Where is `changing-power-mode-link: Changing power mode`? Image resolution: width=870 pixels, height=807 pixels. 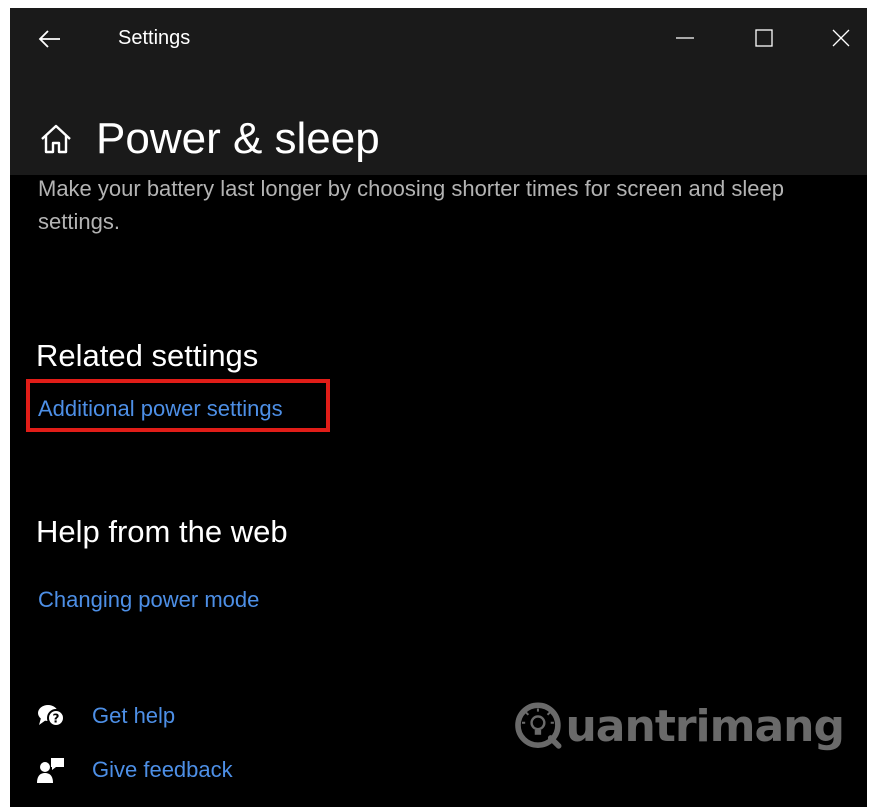
changing-power-mode-link: Changing power mode is located at coordinates (148, 600).